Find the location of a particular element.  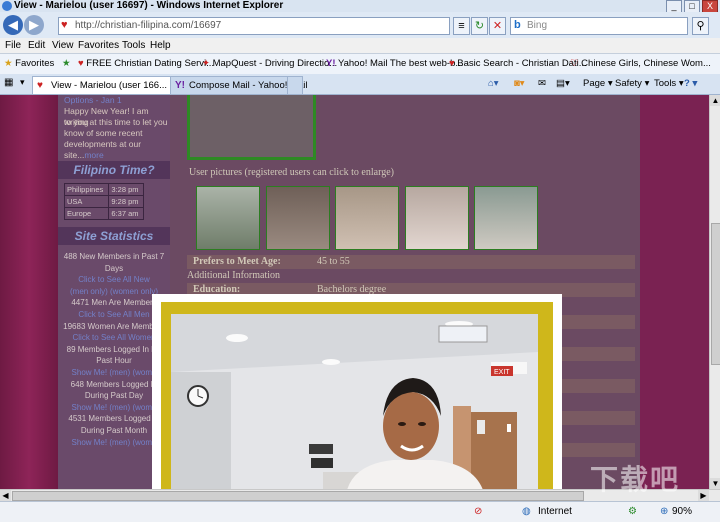

news-link: Options - Jan 1 is located at coordinates (93, 100).